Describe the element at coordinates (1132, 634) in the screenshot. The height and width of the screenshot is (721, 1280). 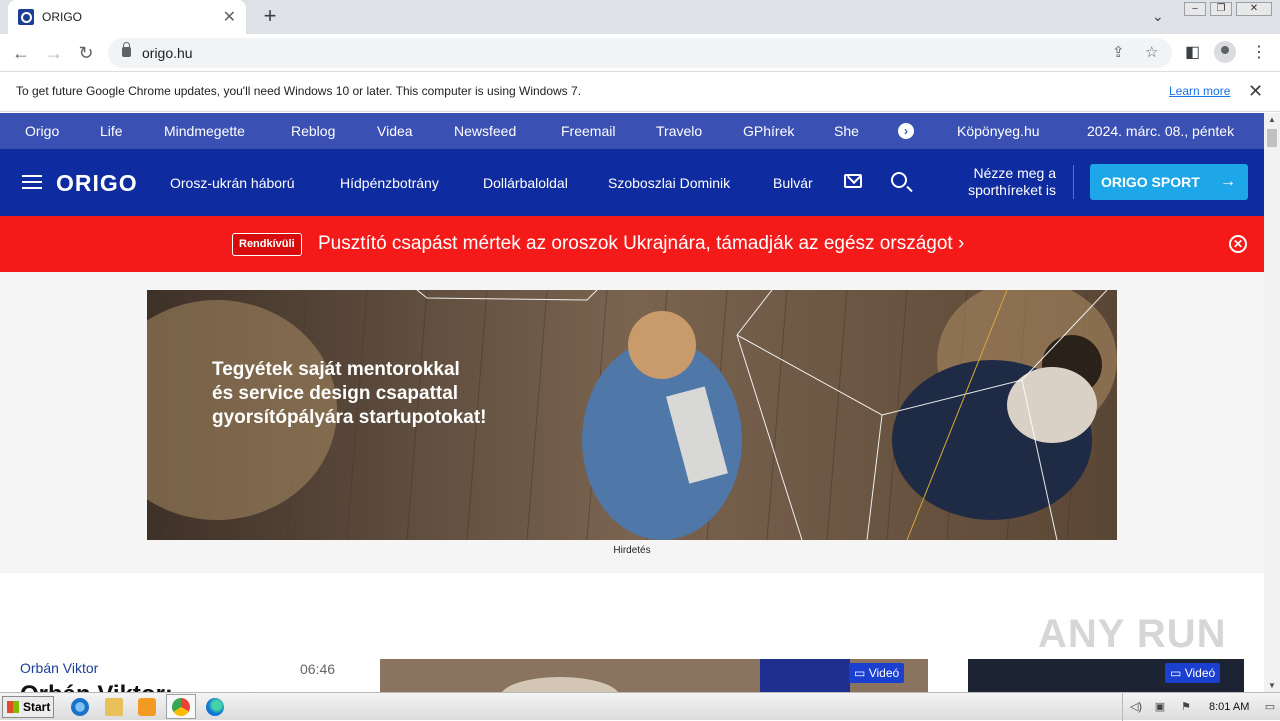
I see `anyrun-watermark: ANY RUN` at that location.